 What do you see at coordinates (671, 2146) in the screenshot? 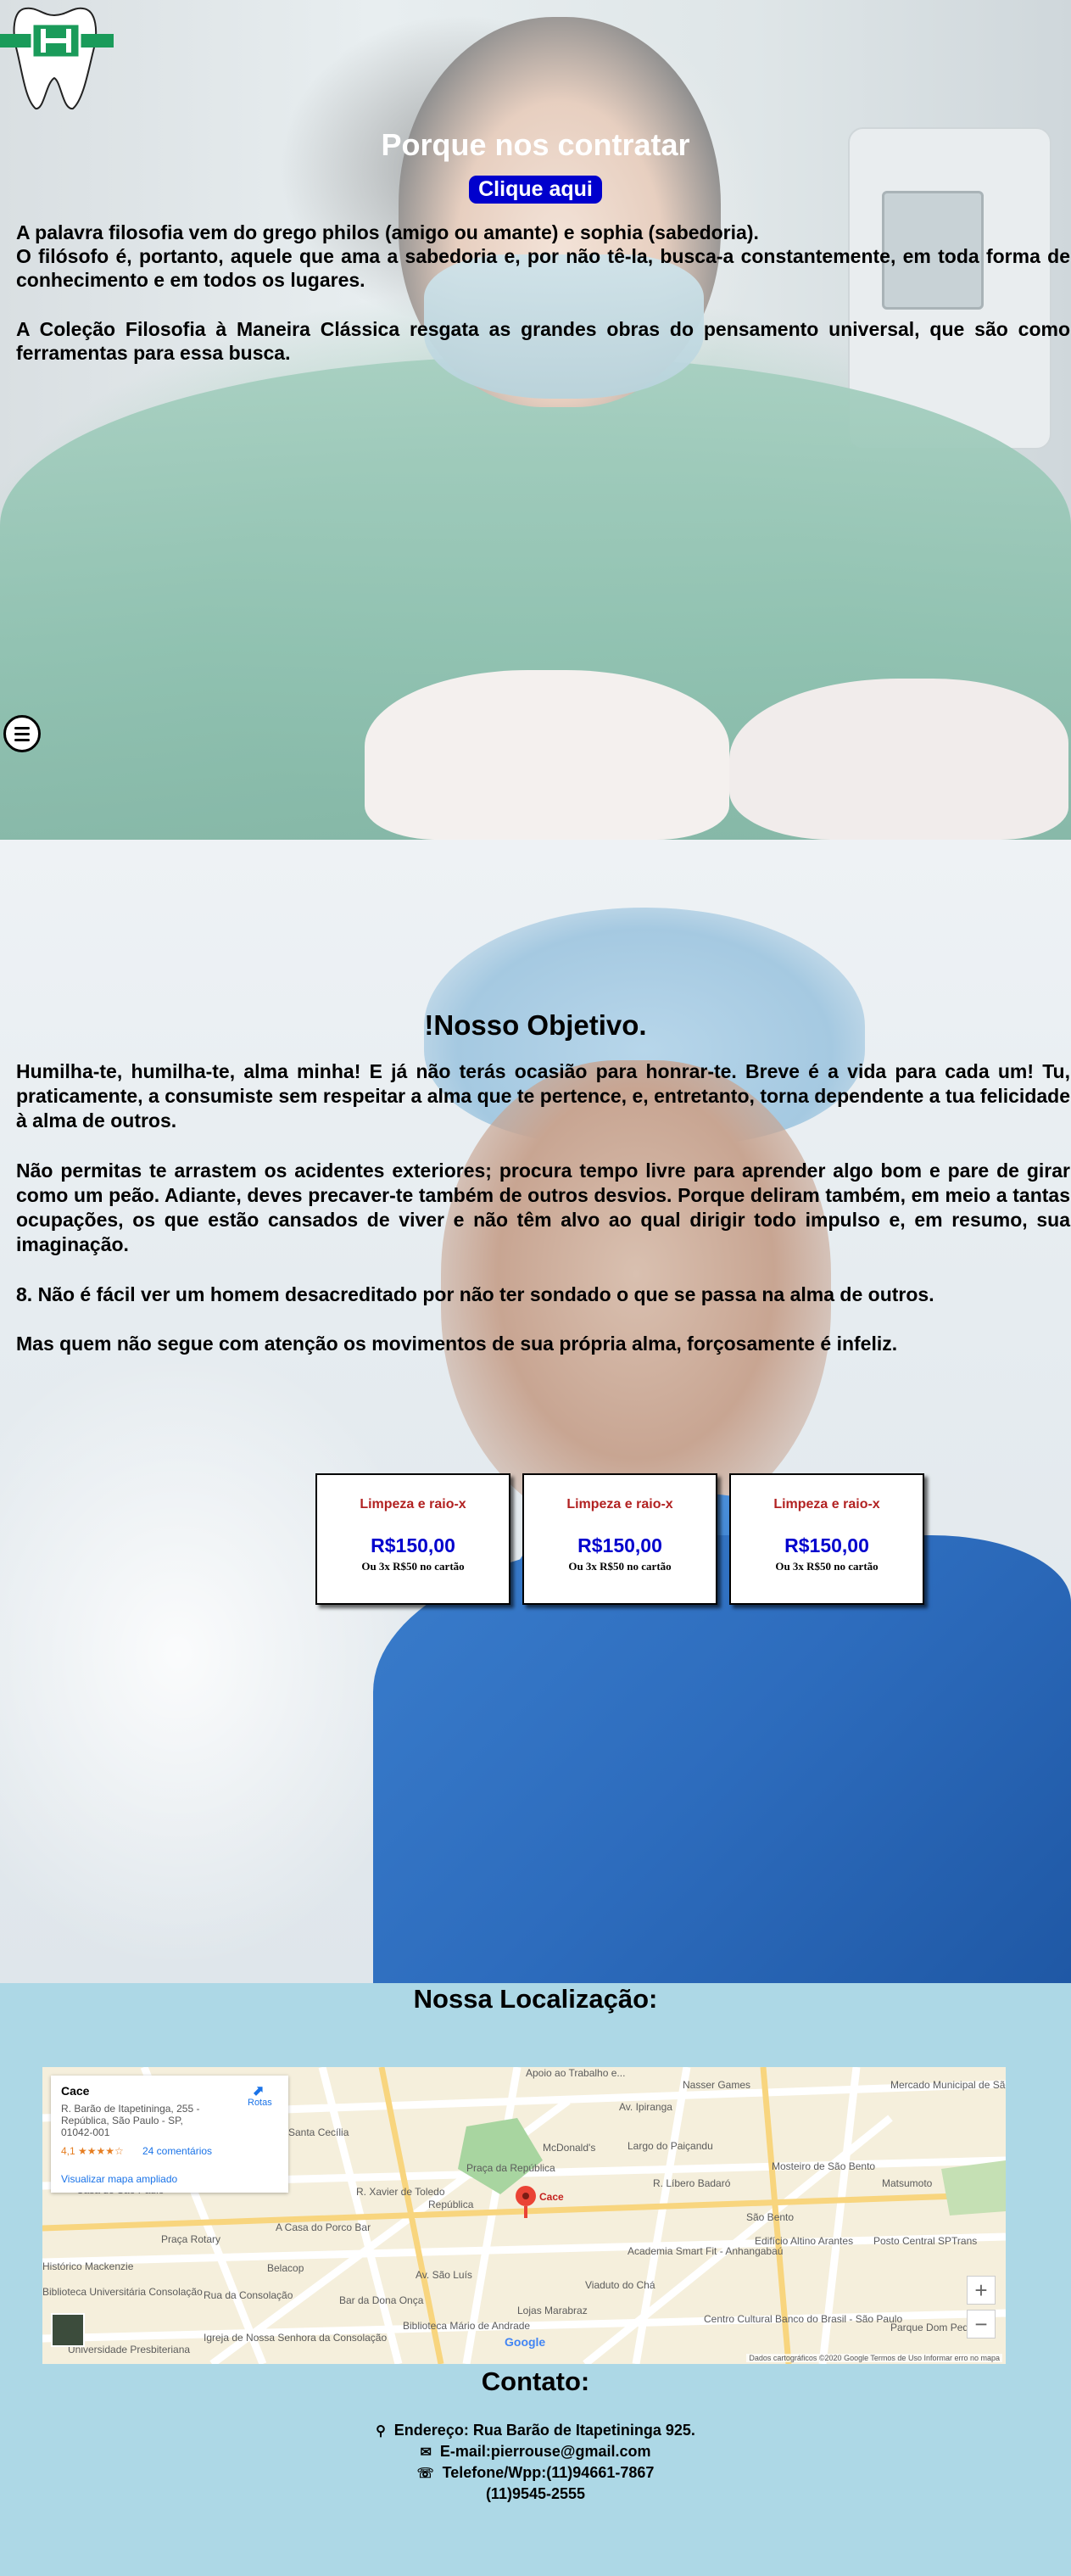
I see `map-label: Largo do Paiçandu` at bounding box center [671, 2146].